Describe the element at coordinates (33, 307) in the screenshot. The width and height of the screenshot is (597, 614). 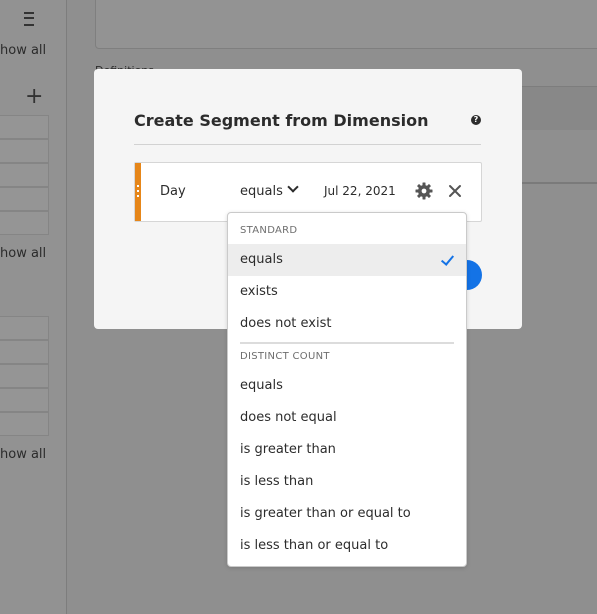
I see `left-panel: how all + how all how all` at that location.